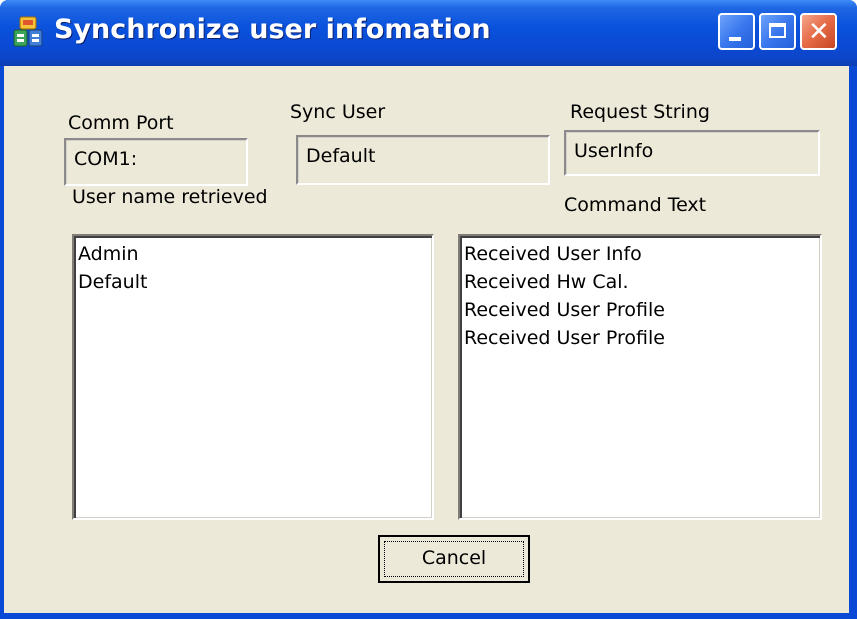  I want to click on minimize-button, so click(736, 31).